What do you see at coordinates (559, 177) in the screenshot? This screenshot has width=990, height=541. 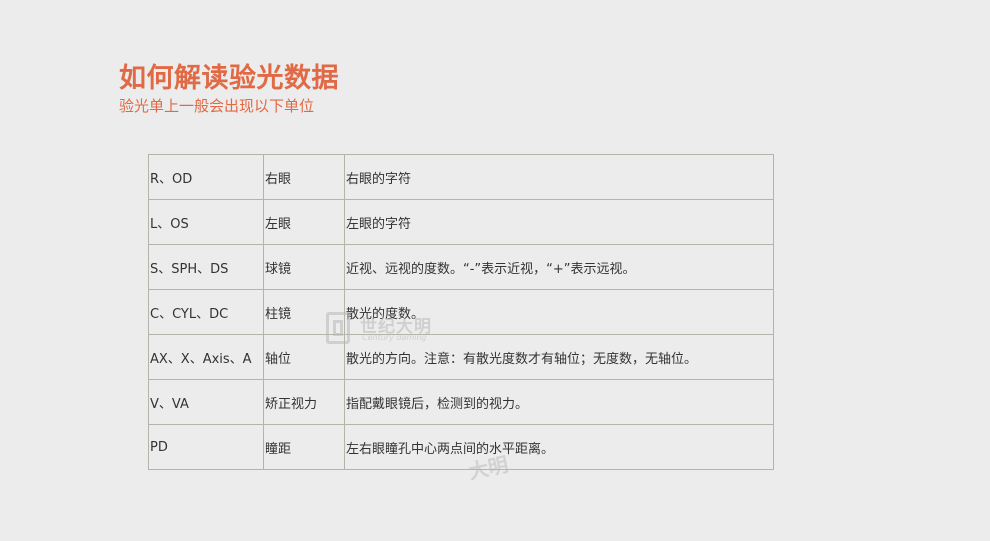 I see `unit-description-cell: 右眼的字符` at bounding box center [559, 177].